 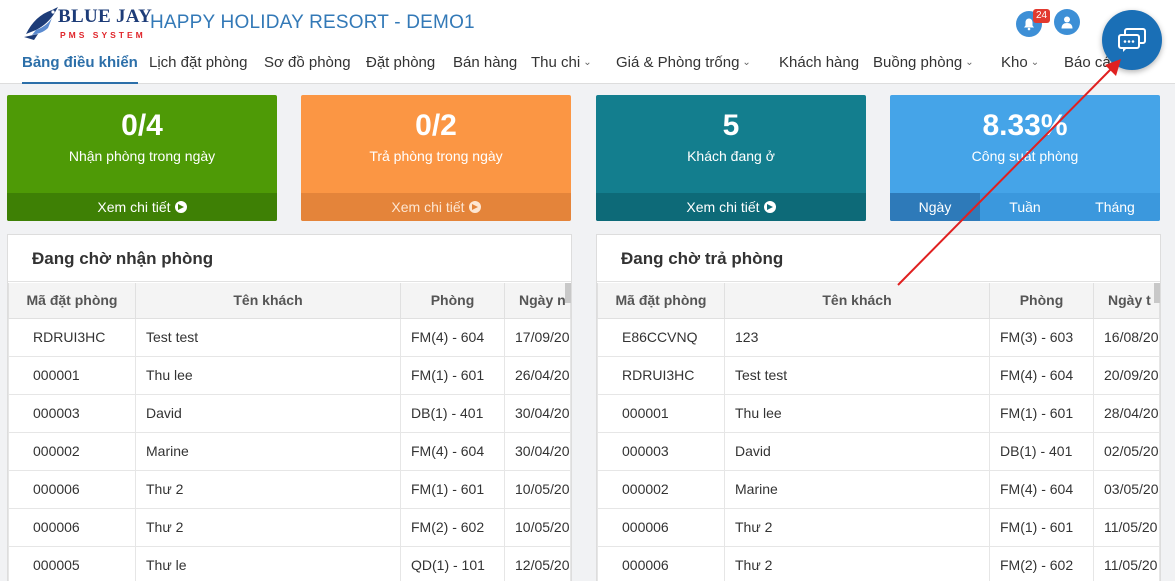 I want to click on nav-housekeeping-label: Buồng phòng, so click(x=918, y=62).